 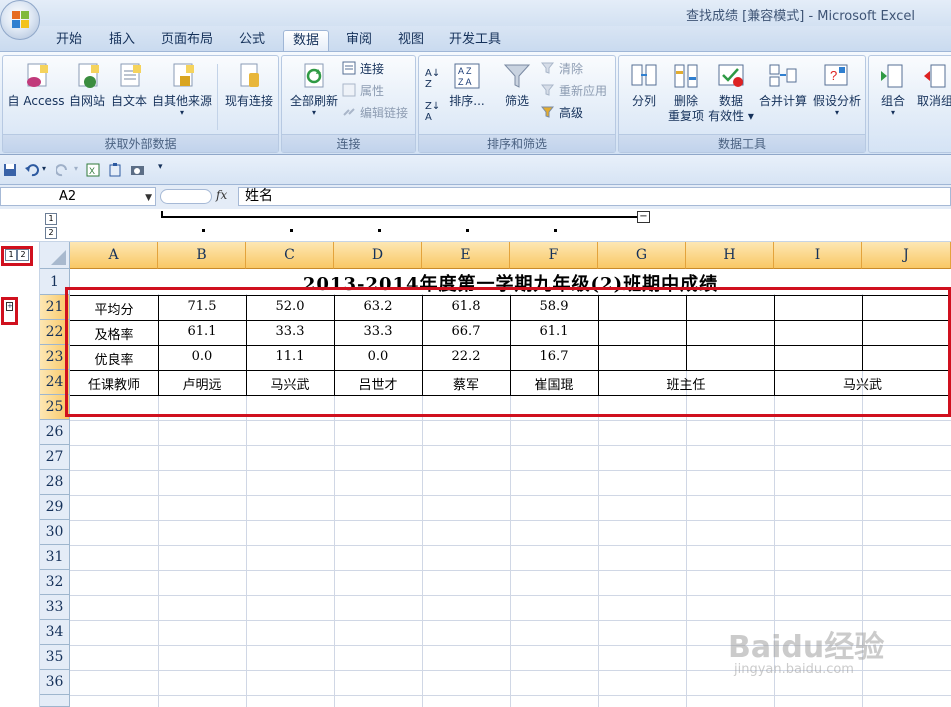 I want to click on row-header-partial, so click(x=55, y=701).